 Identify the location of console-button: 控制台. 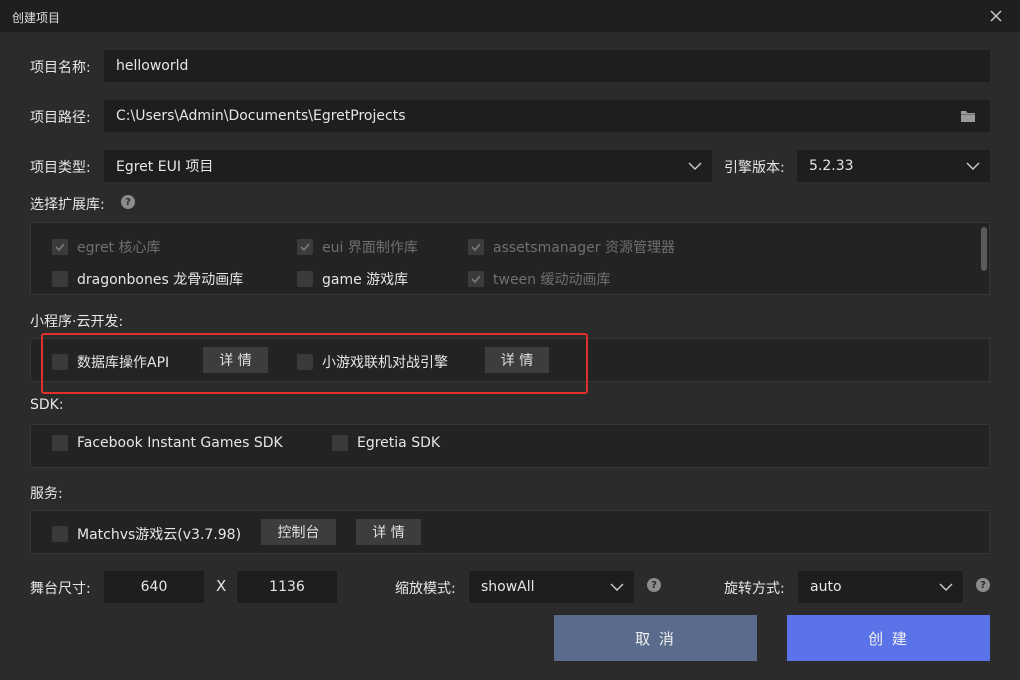
(298, 532).